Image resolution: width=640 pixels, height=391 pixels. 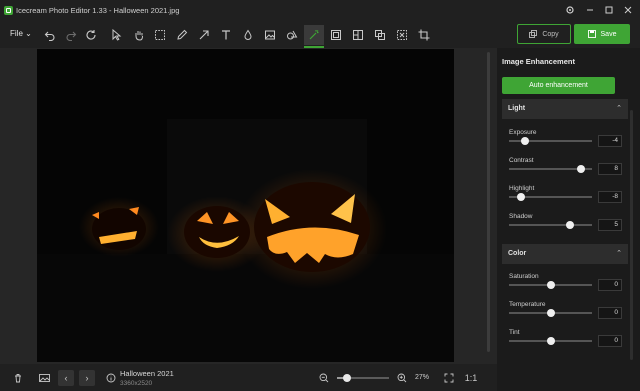 What do you see at coordinates (50, 35) in the screenshot?
I see `undo-icon` at bounding box center [50, 35].